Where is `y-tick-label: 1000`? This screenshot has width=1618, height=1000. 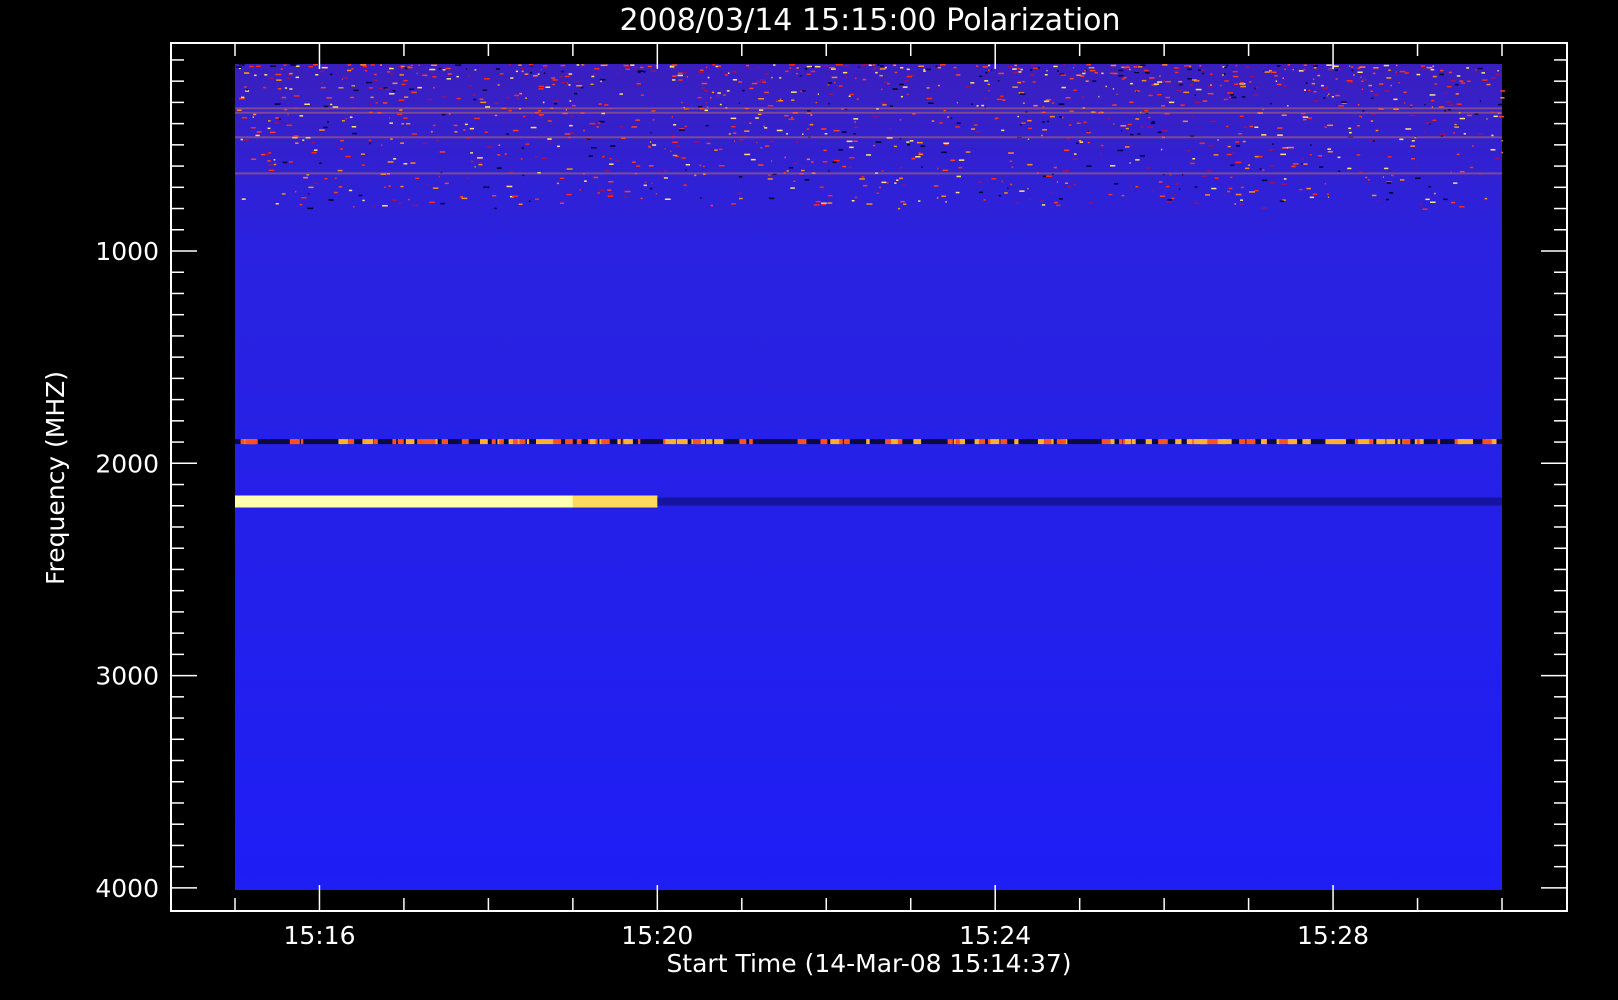 y-tick-label: 1000 is located at coordinates (127, 251).